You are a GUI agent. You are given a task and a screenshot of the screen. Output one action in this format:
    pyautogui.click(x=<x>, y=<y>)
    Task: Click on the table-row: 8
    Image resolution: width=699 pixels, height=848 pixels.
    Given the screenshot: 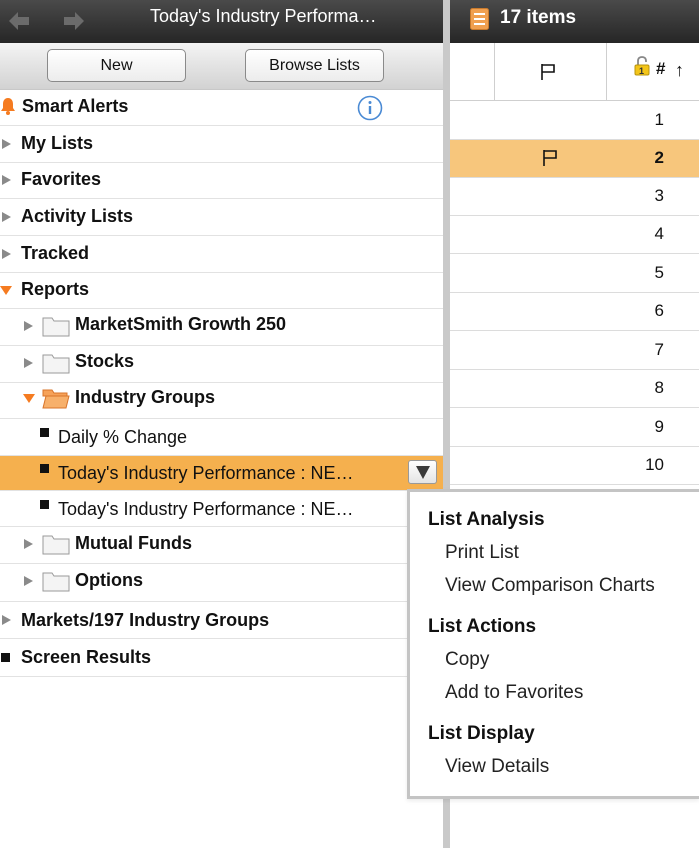 What is the action you would take?
    pyautogui.click(x=574, y=389)
    